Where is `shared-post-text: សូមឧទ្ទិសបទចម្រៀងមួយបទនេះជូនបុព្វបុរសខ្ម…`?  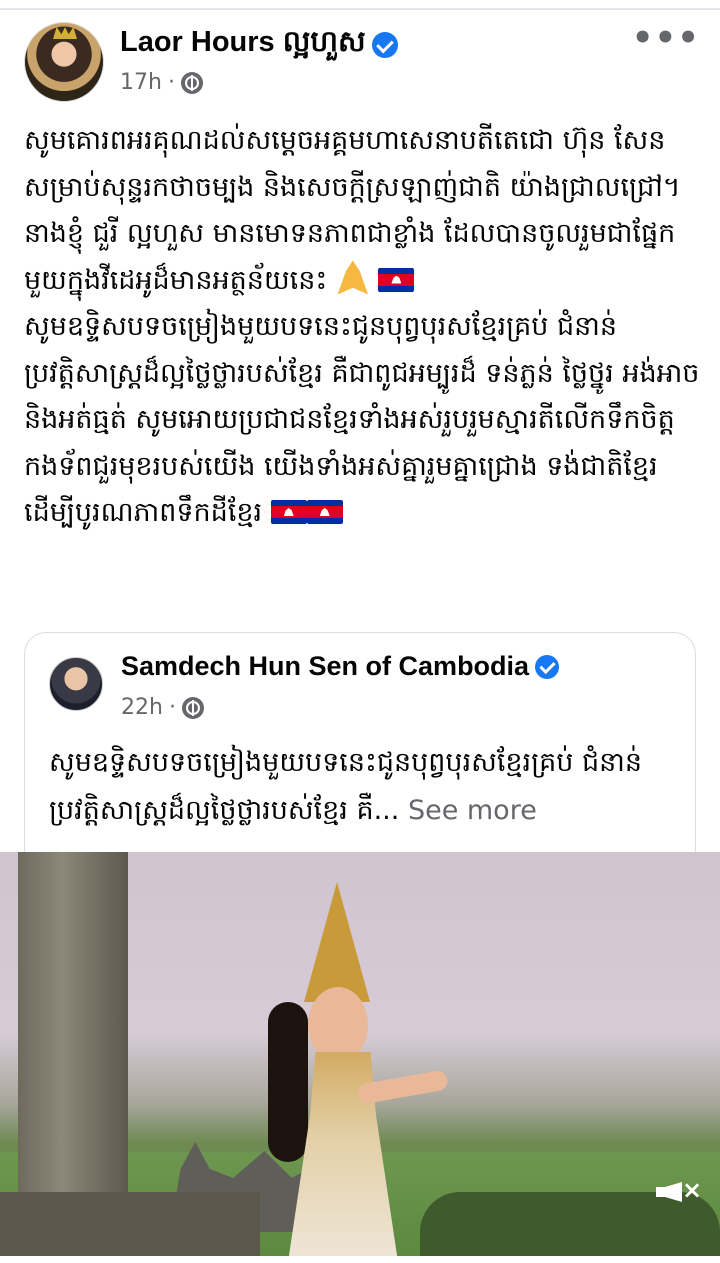 shared-post-text: សូមឧទ្ទិសបទចម្រៀងមួយបទនេះជូនបុព្វបុរសខ្ម… is located at coordinates (346, 786).